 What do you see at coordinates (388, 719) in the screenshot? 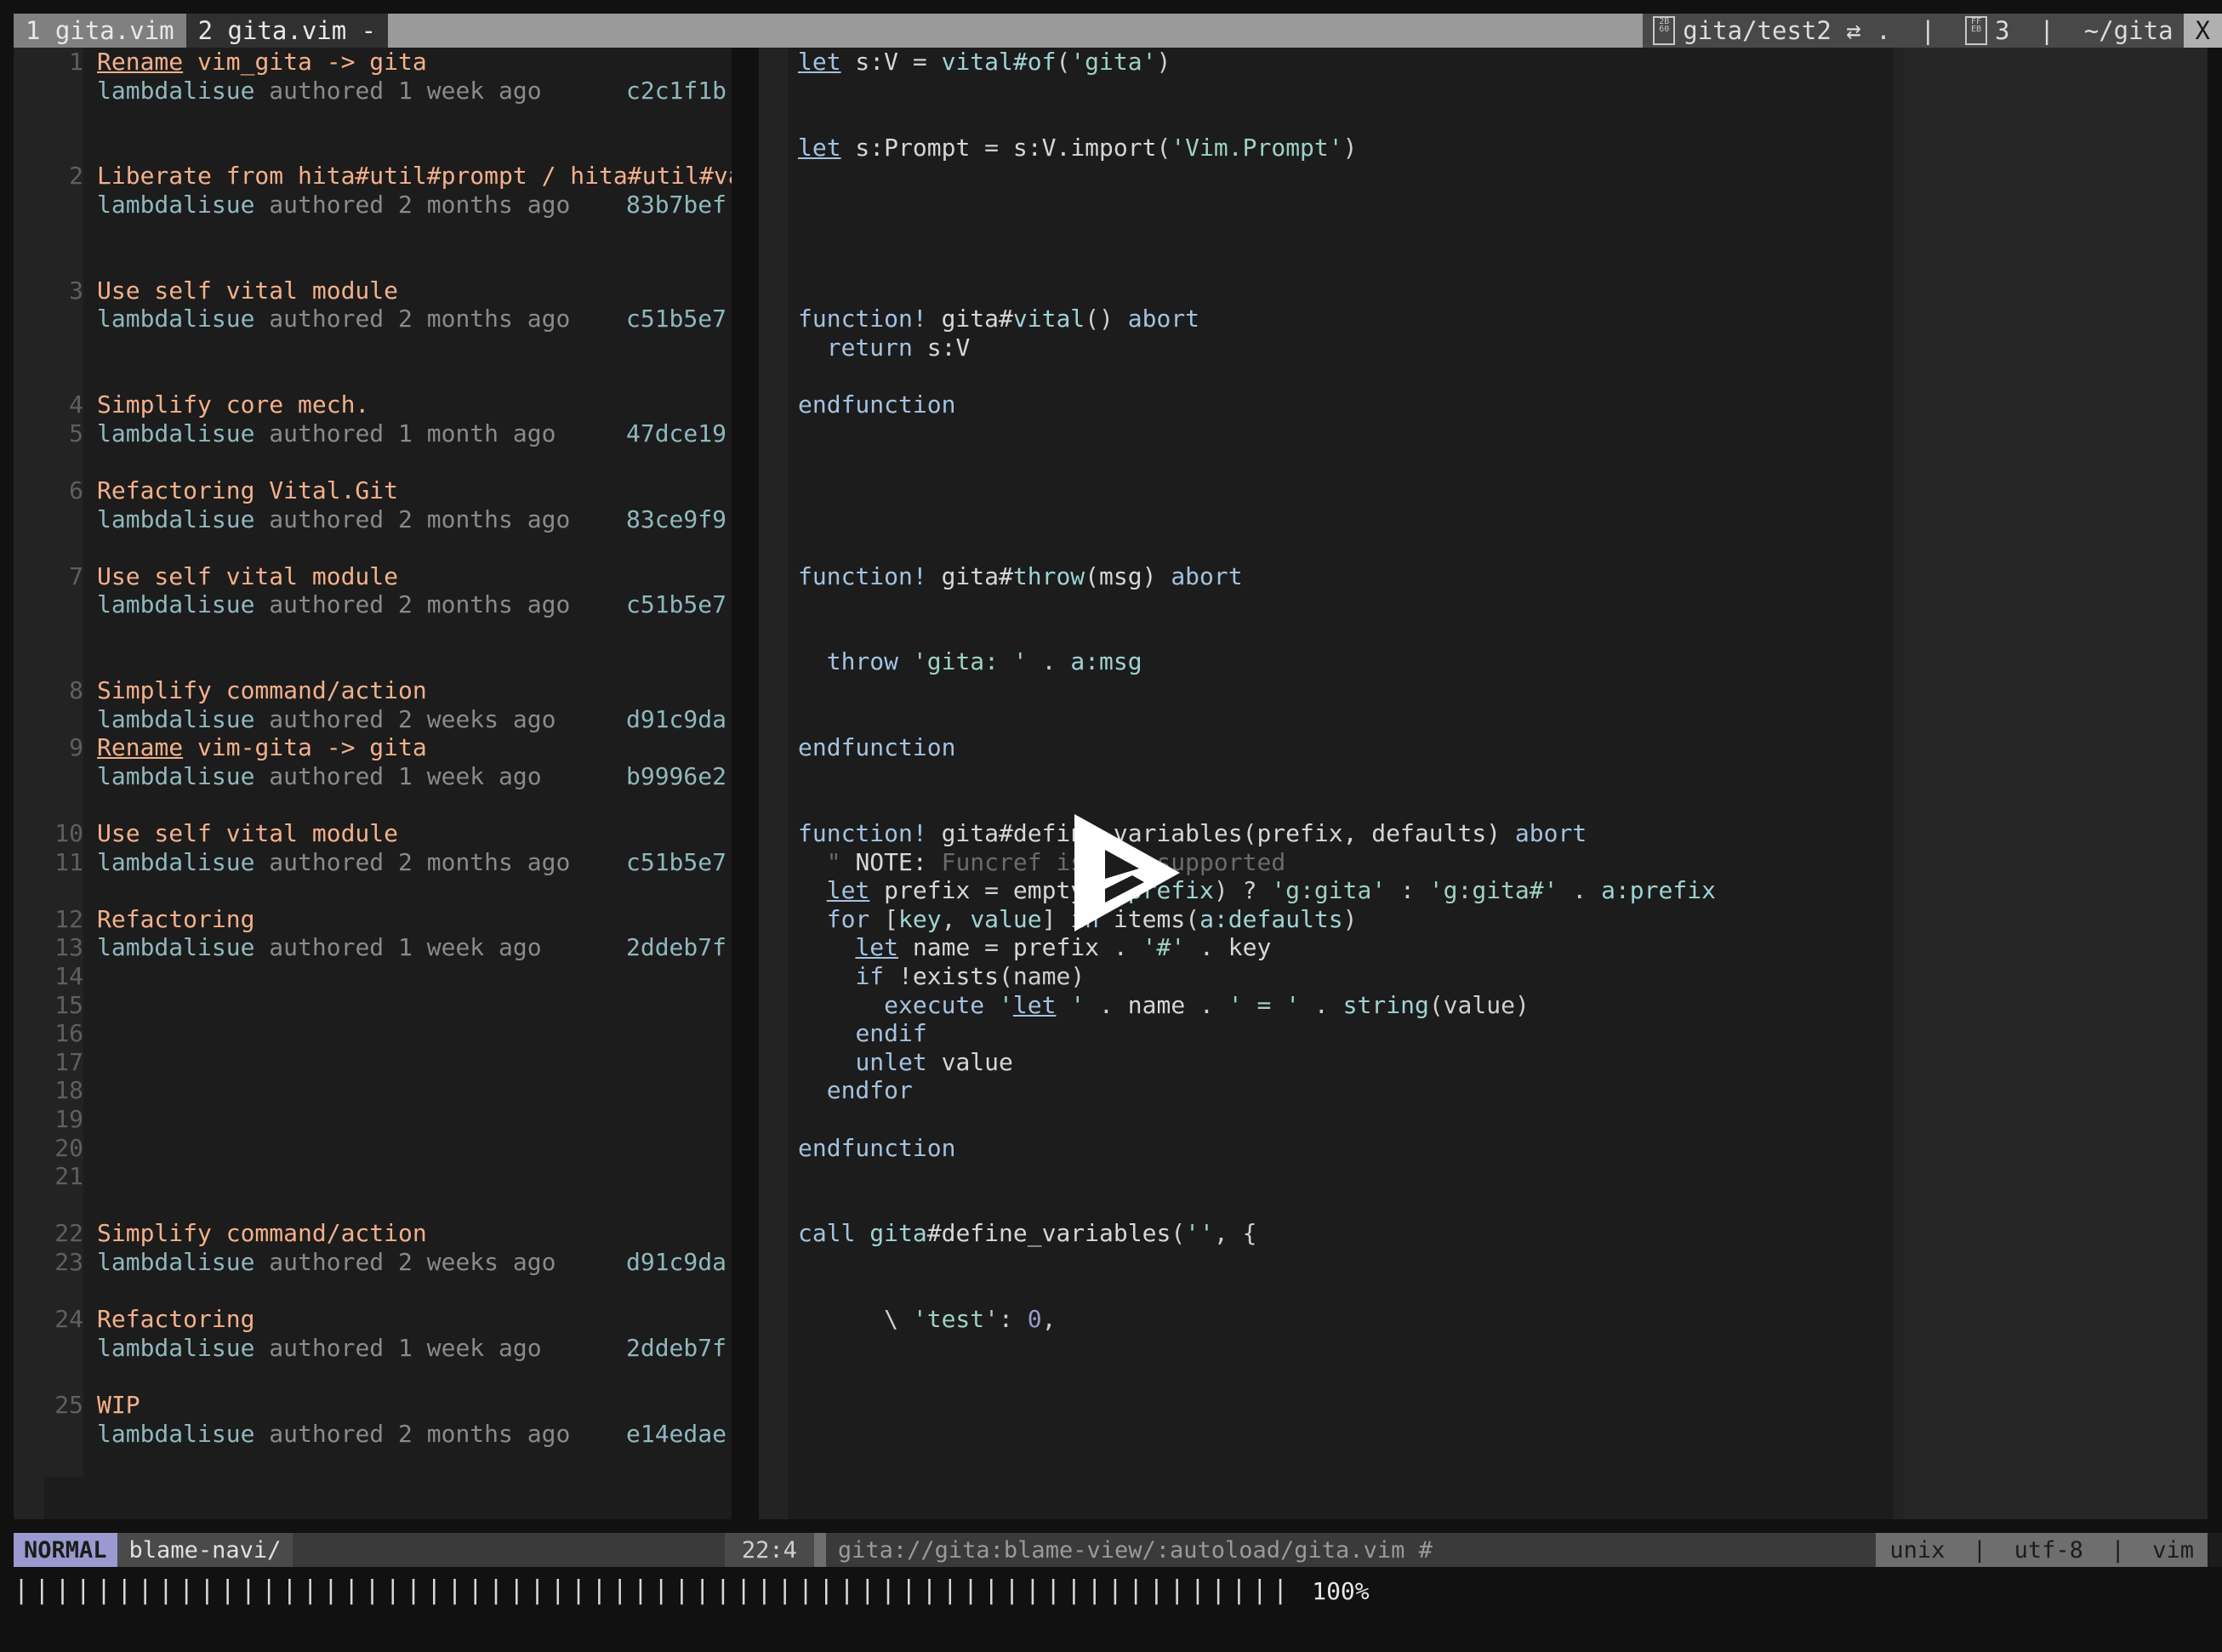
I see `blame-row: lambdalisue authored 2 weeks ago d91c9da` at bounding box center [388, 719].